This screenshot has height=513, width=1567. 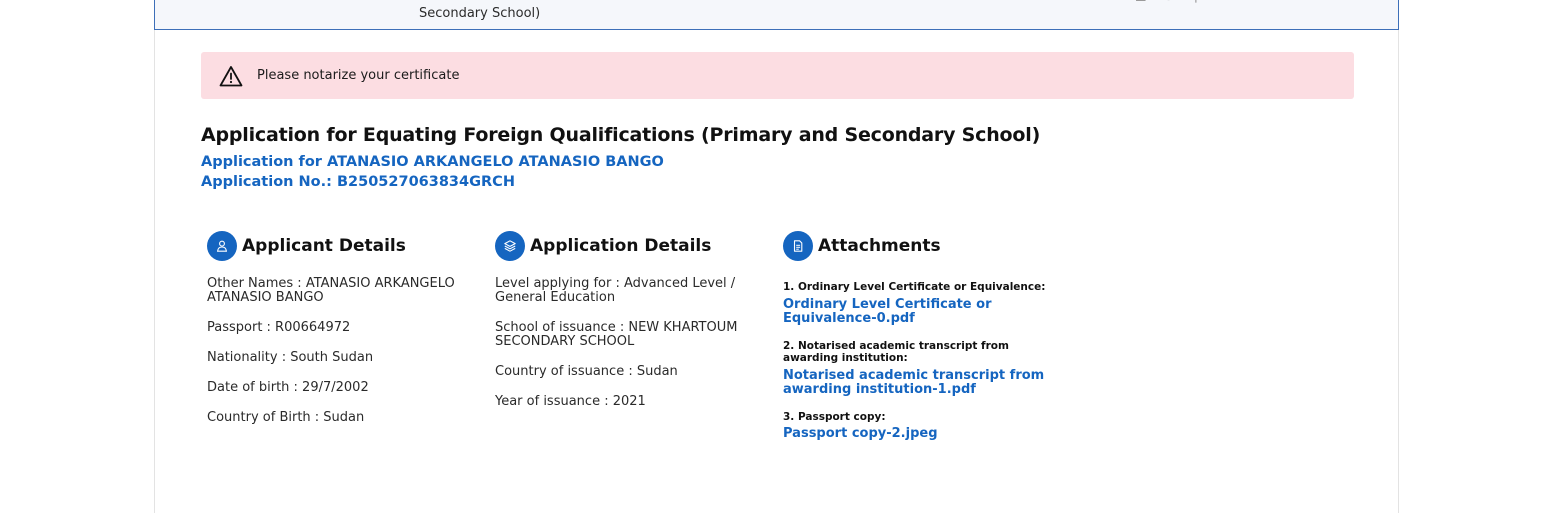 I want to click on menu-icon: ☰, so click(x=1143, y=2).